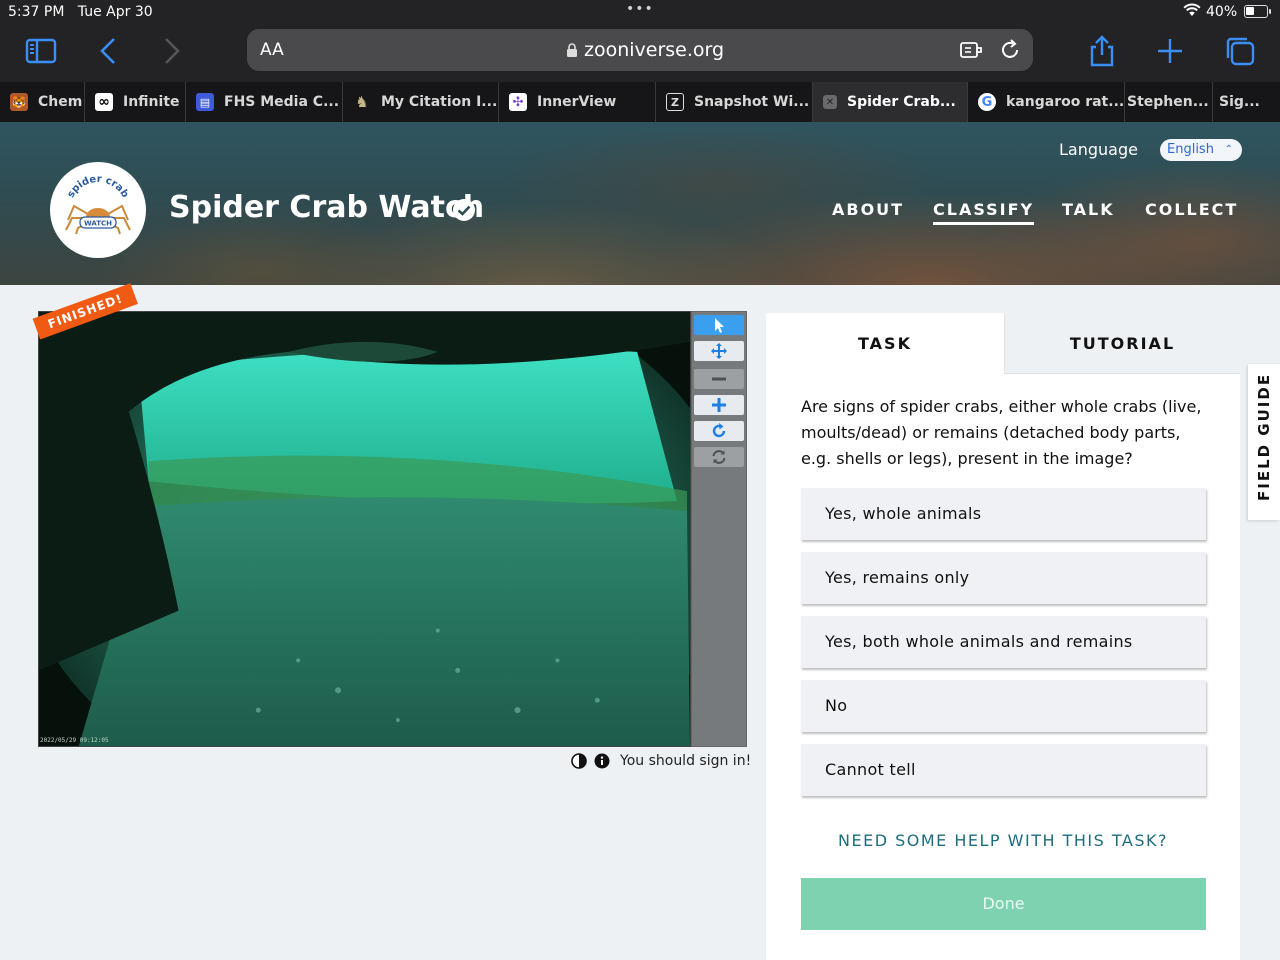 Image resolution: width=1280 pixels, height=960 pixels. I want to click on viewer-meta: You should sign in!, so click(661, 761).